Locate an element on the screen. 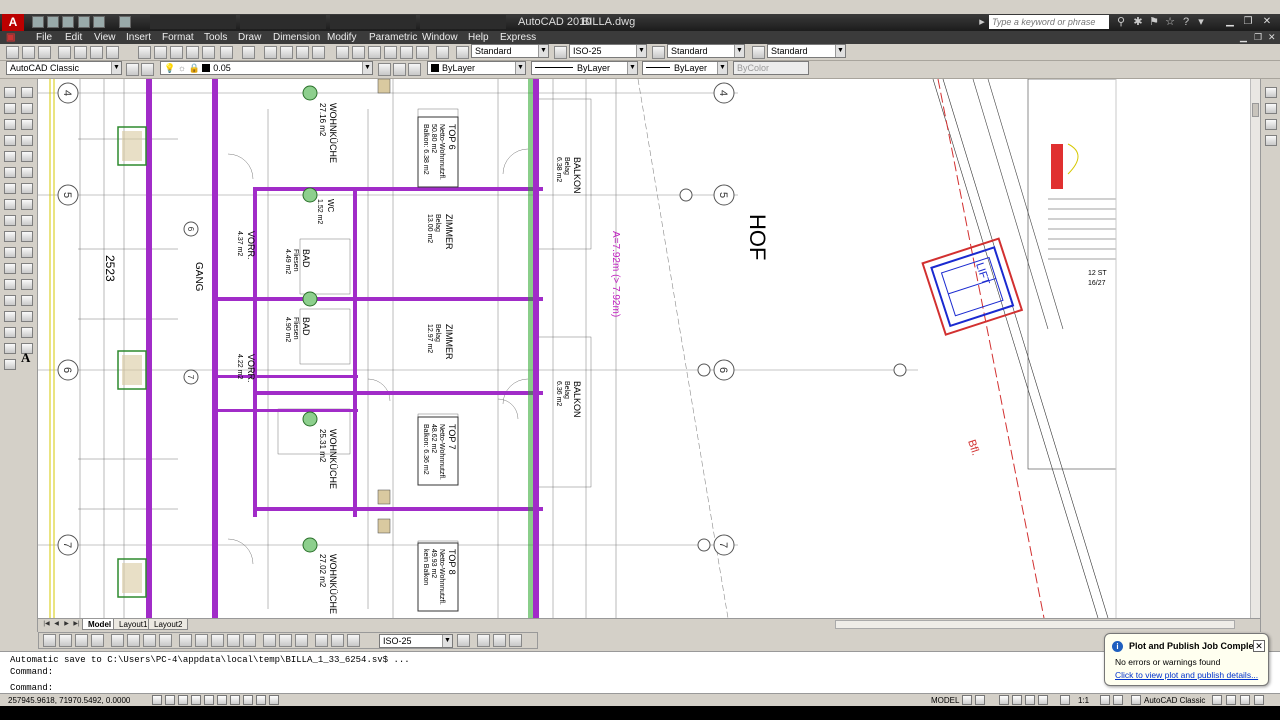 Image resolution: width=1280 pixels, height=720 pixels. plot-preview-icon is located at coordinates (80, 52).